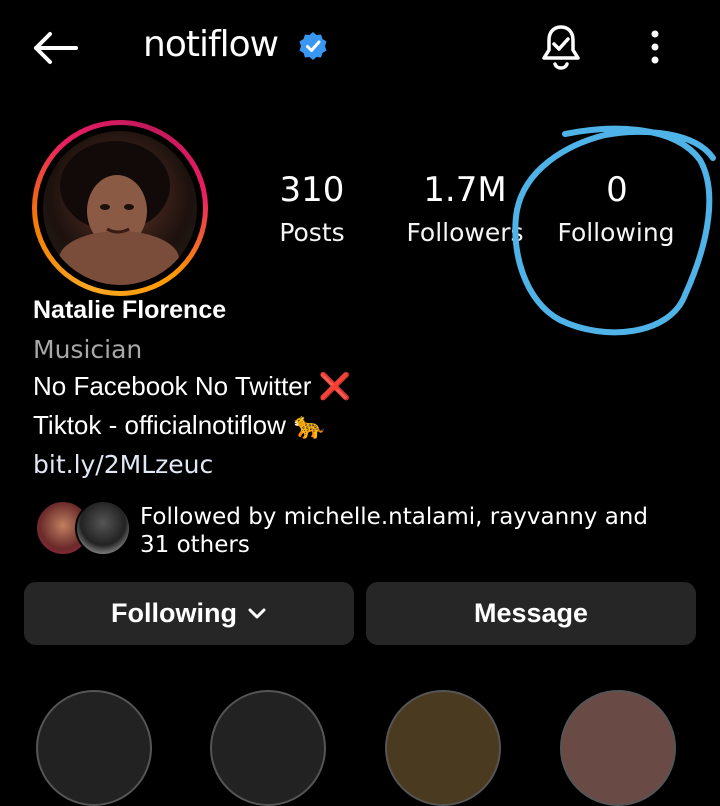 The width and height of the screenshot is (720, 806). What do you see at coordinates (211, 44) in the screenshot?
I see `profile-username: notiflow` at bounding box center [211, 44].